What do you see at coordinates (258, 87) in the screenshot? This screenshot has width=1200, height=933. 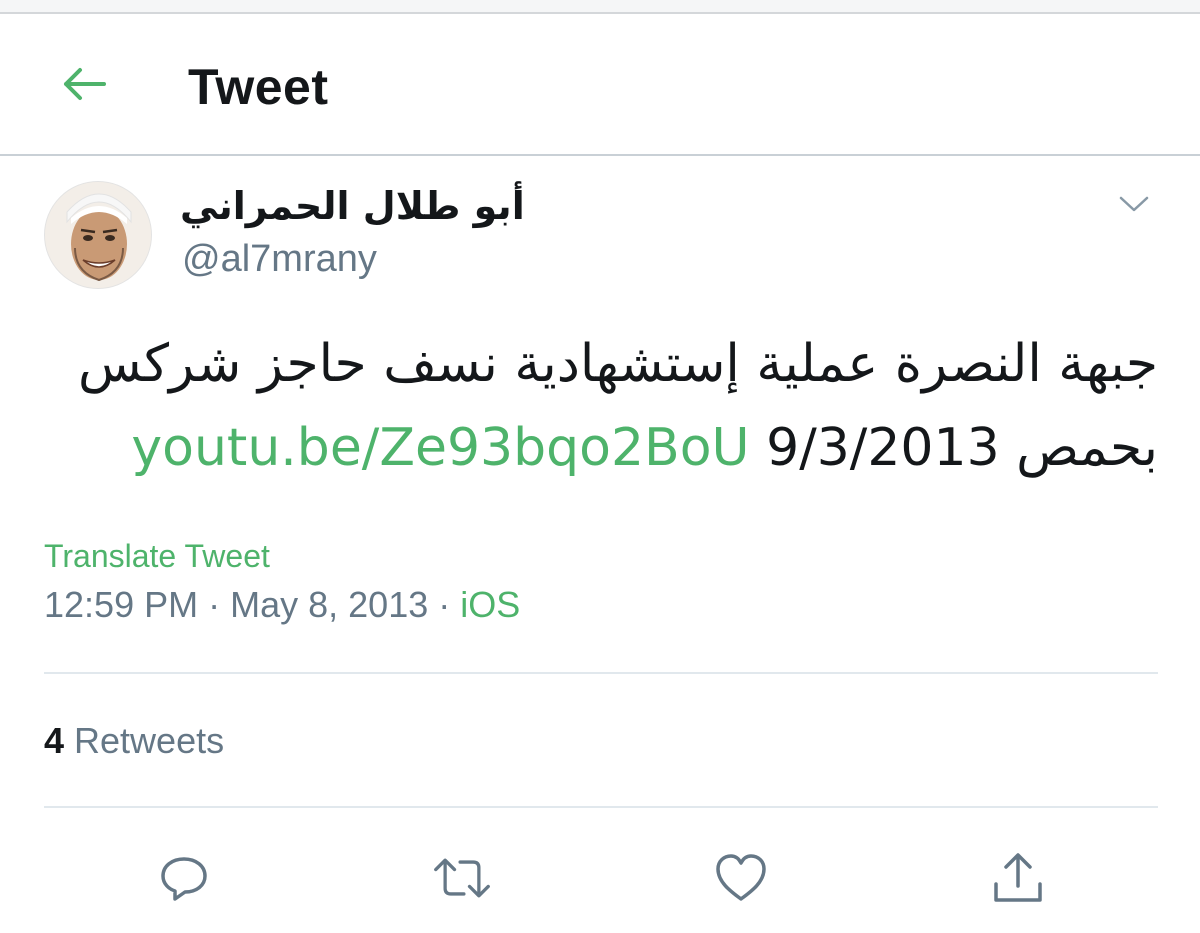 I see `page-title: Tweet` at bounding box center [258, 87].